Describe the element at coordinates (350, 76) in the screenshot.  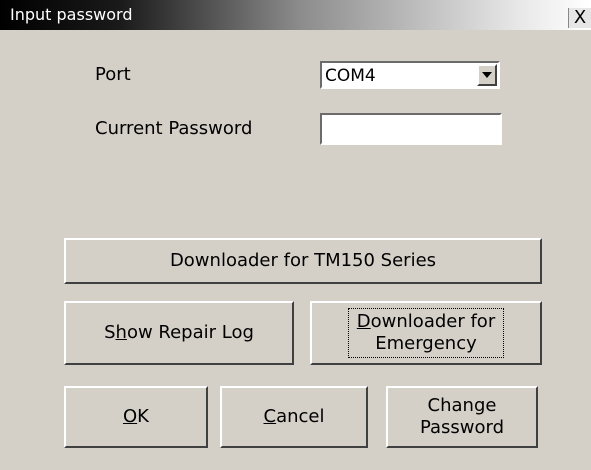
I see `port-selected-value: COM4` at that location.